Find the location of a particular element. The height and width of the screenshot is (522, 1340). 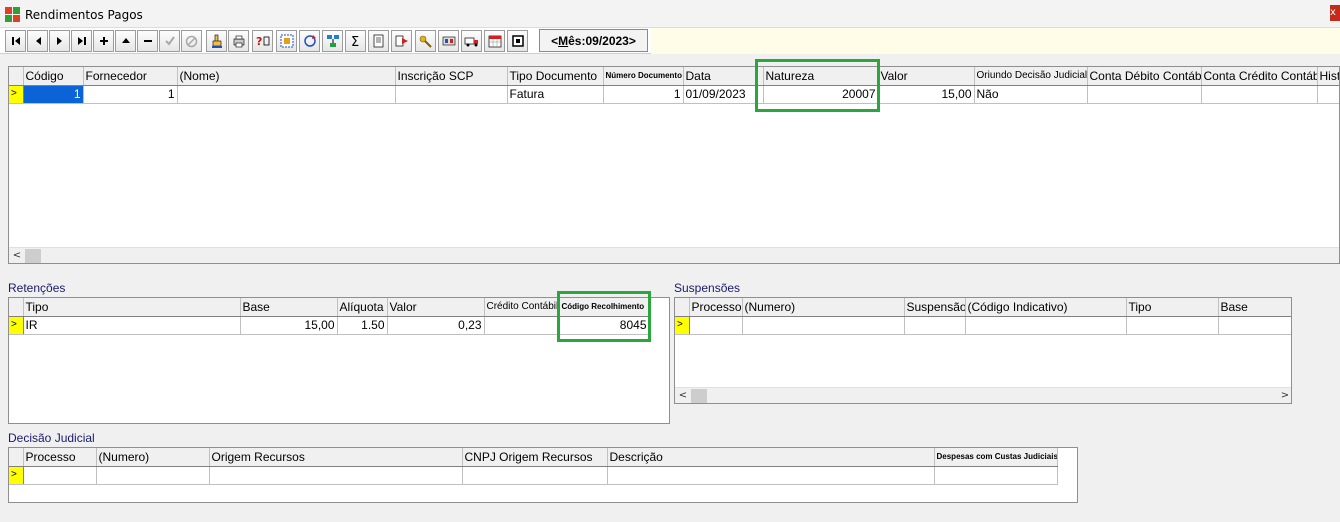

month-selector-button: < Mês:09/2023 > is located at coordinates (593, 40).